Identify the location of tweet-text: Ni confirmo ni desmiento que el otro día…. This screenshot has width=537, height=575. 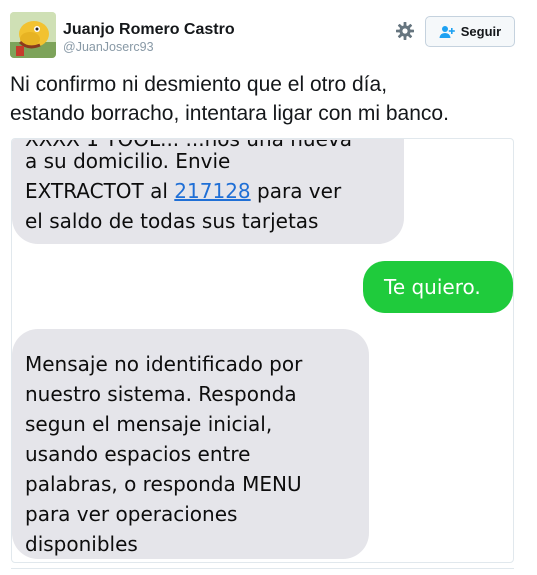
(270, 99).